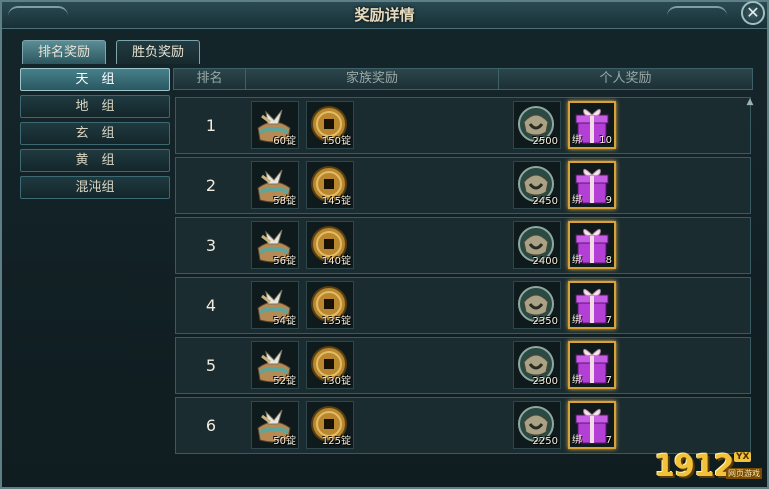 This screenshot has height=489, width=769. I want to click on purple-gift-box-icon: 绑 10, so click(592, 125).